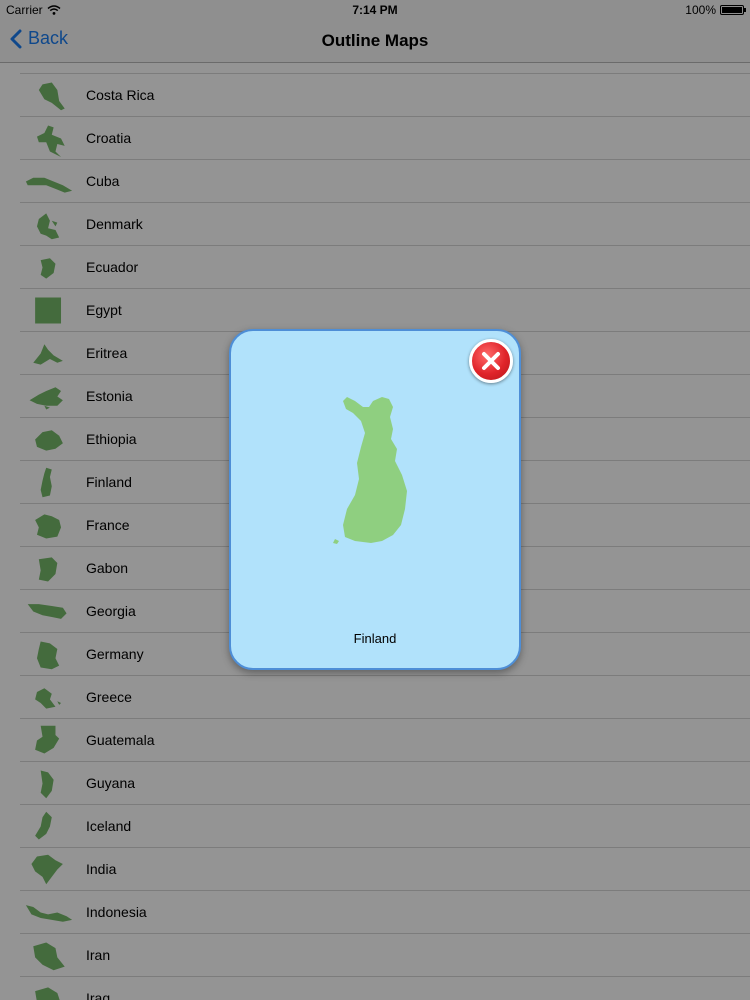 The height and width of the screenshot is (1000, 750). What do you see at coordinates (370, 470) in the screenshot?
I see `finland-map-outline` at bounding box center [370, 470].